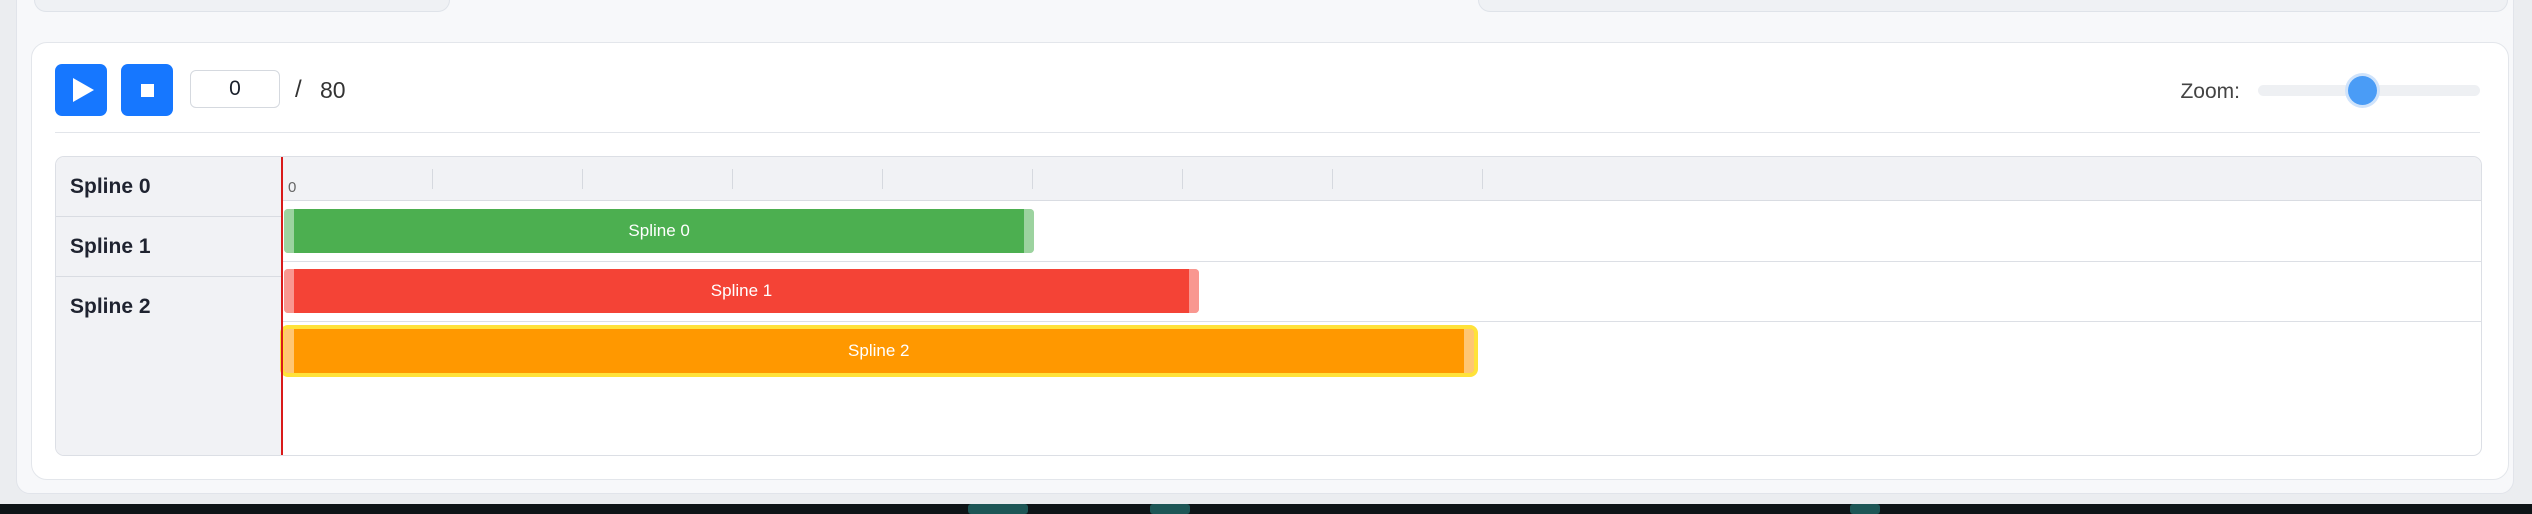 The image size is (2532, 514). I want to click on clip-spline-1: Spline 1, so click(741, 291).